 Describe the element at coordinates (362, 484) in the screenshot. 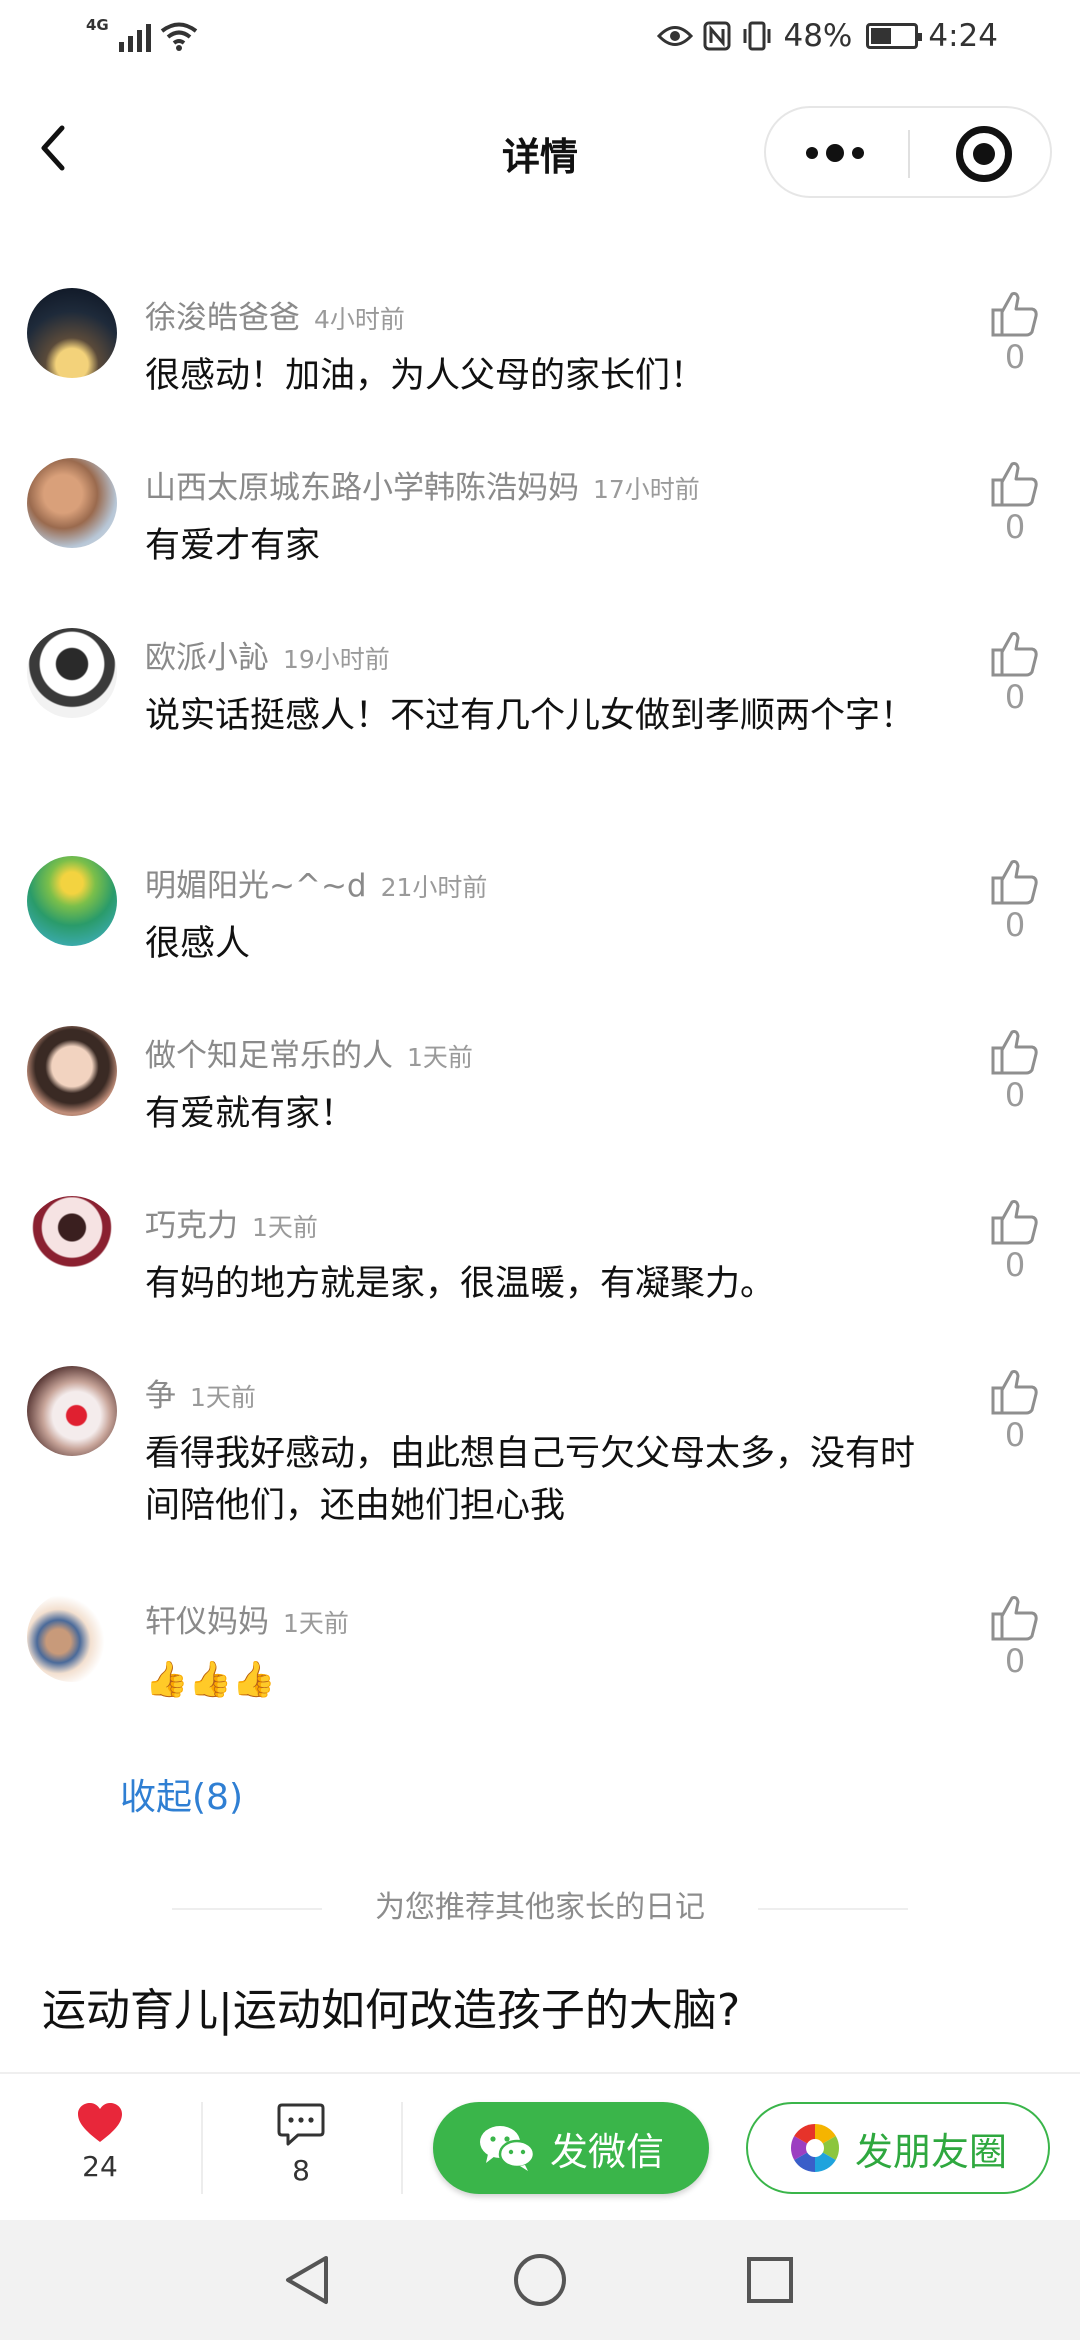

I see `commenter-name: 山西太原城东路小学韩陈浩妈妈` at that location.